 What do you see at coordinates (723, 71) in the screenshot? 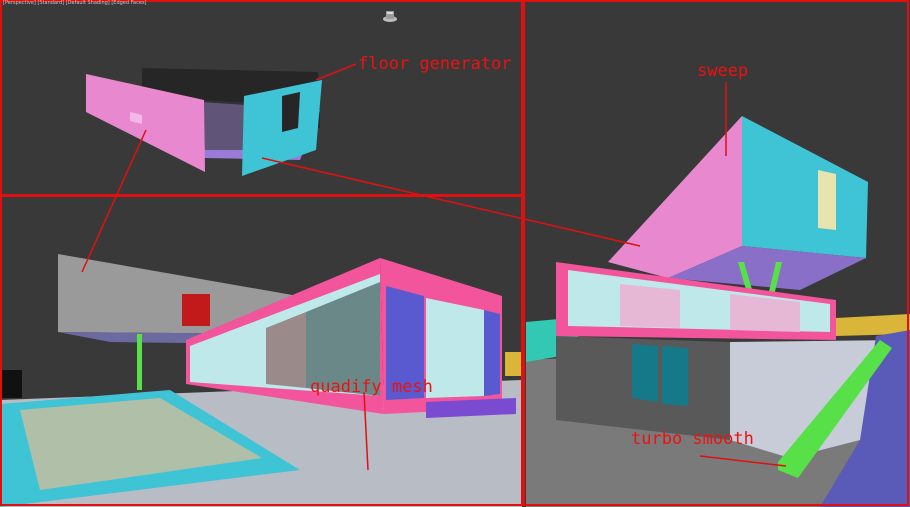
I see `annotation-sweep: sweep` at bounding box center [723, 71].